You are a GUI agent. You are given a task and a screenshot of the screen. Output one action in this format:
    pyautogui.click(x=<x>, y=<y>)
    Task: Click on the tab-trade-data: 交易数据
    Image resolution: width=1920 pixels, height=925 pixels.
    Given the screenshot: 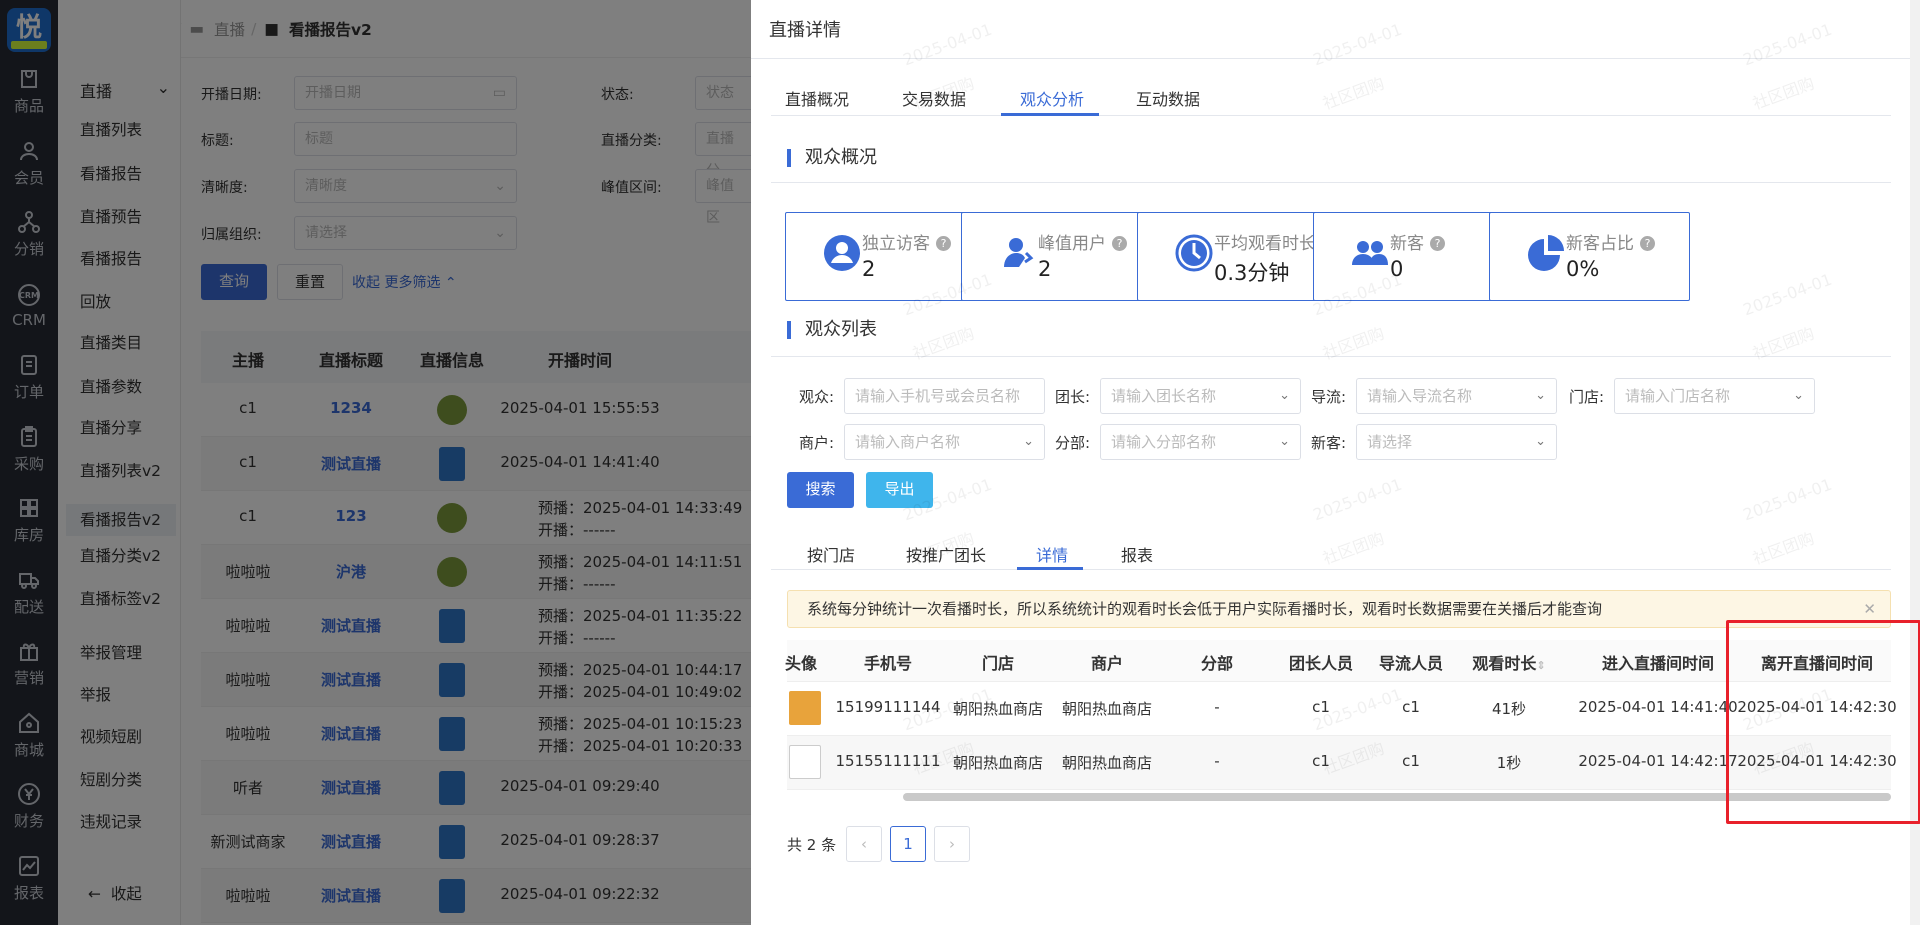 What is the action you would take?
    pyautogui.click(x=934, y=98)
    